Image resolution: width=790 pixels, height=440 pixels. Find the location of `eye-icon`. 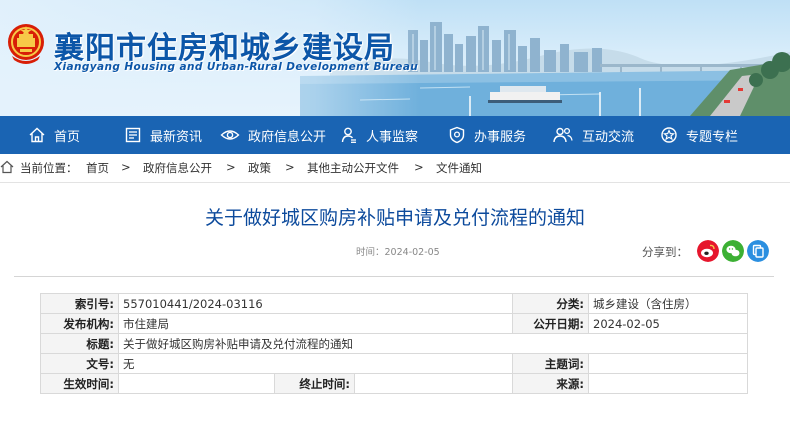

eye-icon is located at coordinates (230, 135).